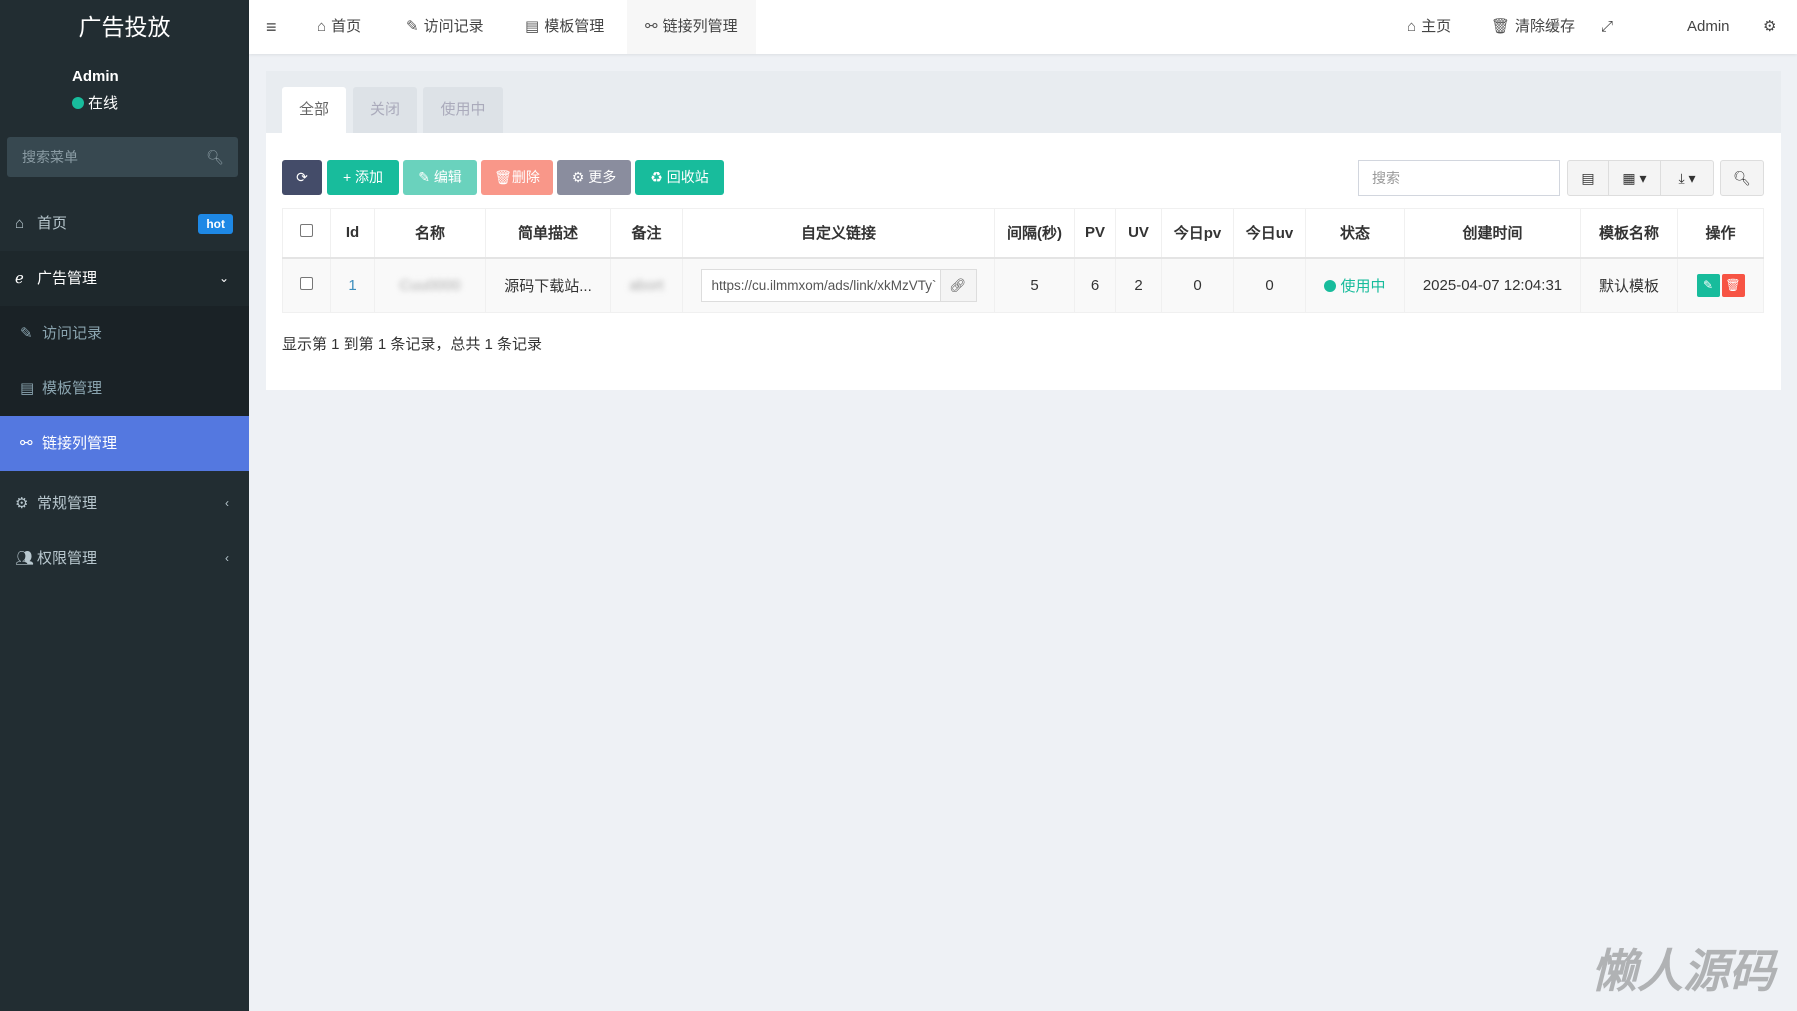 This screenshot has width=1797, height=1011. I want to click on edit-button: ✎ 编辑, so click(440, 177).